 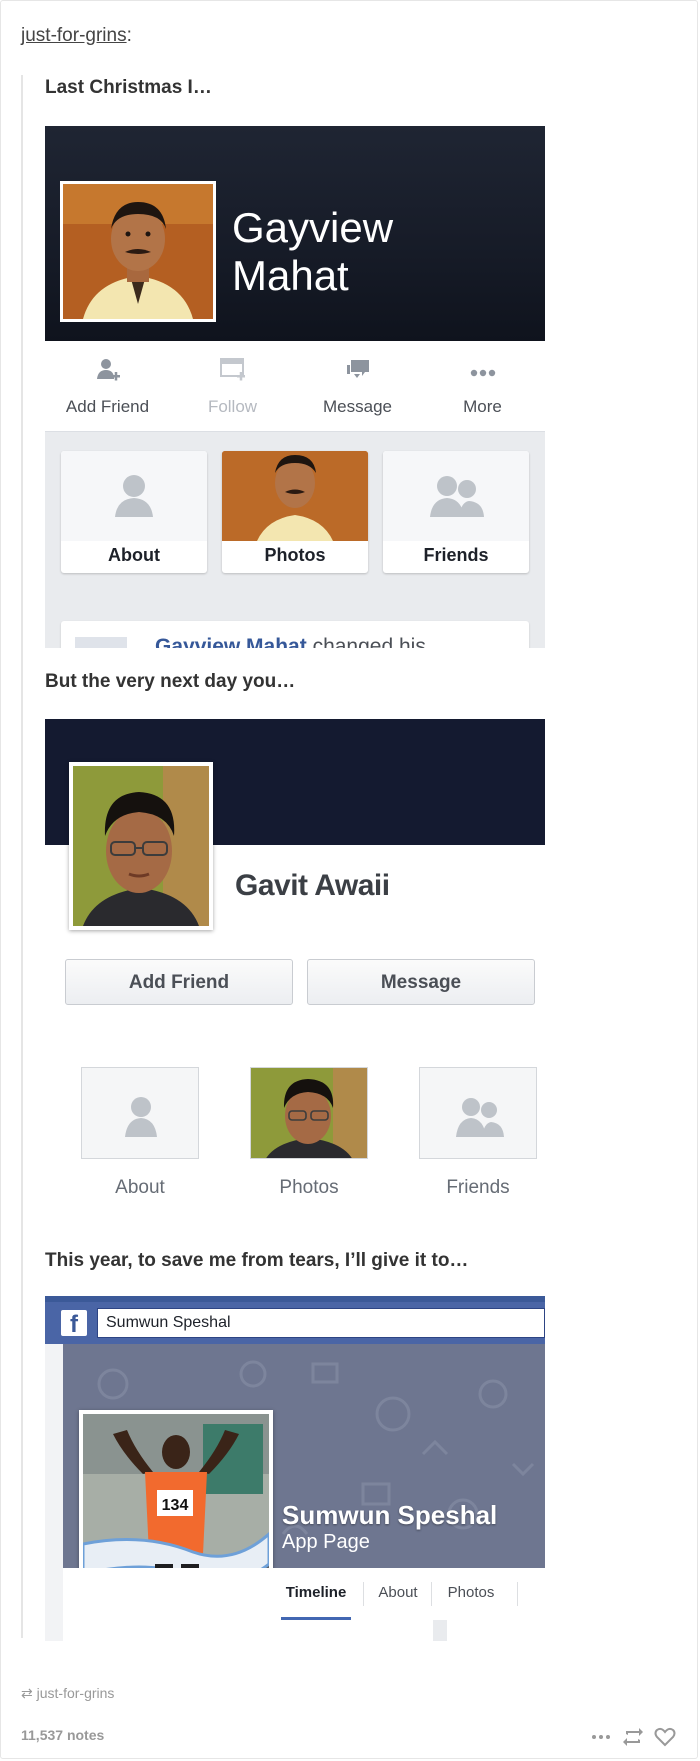 I want to click on page-category: App Page, so click(x=326, y=1542).